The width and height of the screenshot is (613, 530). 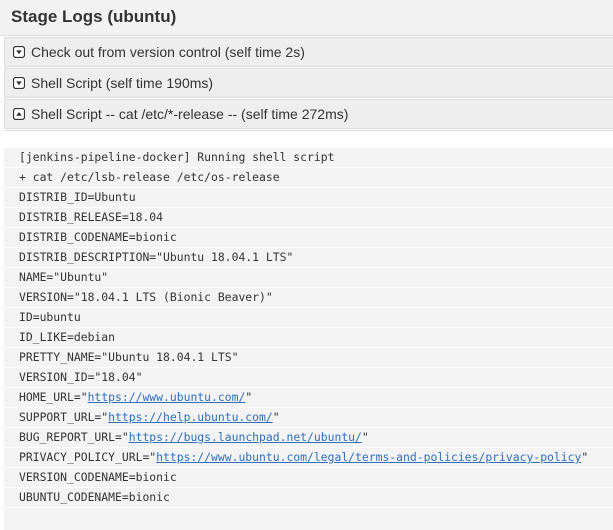 I want to click on chevron-up-icon, so click(x=19, y=114).